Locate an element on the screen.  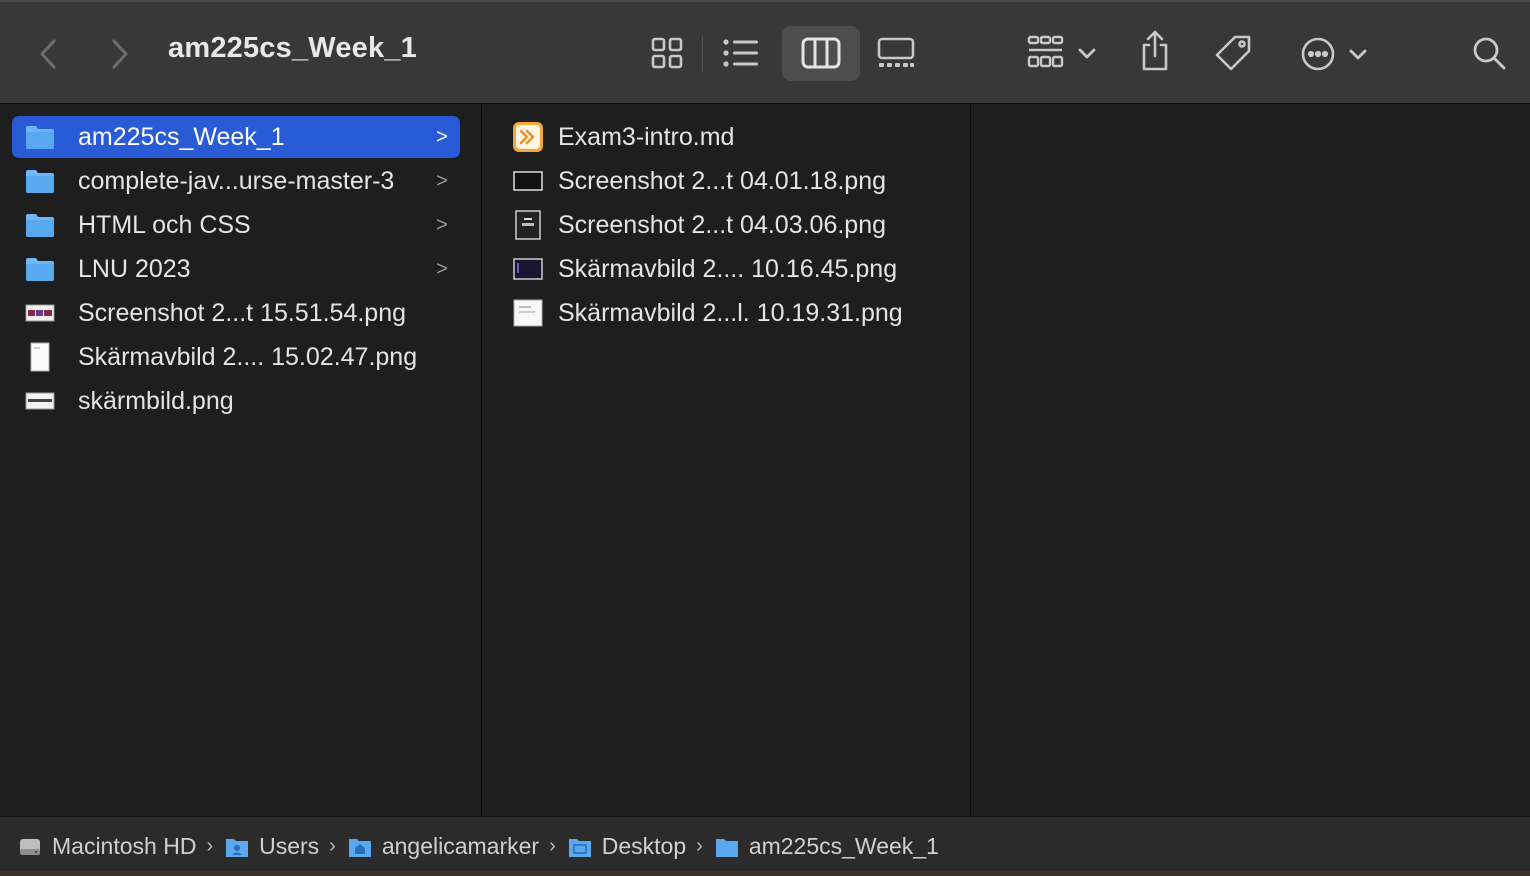
list-item: Screenshot 2...t 04.03.06.png is located at coordinates (727, 225).